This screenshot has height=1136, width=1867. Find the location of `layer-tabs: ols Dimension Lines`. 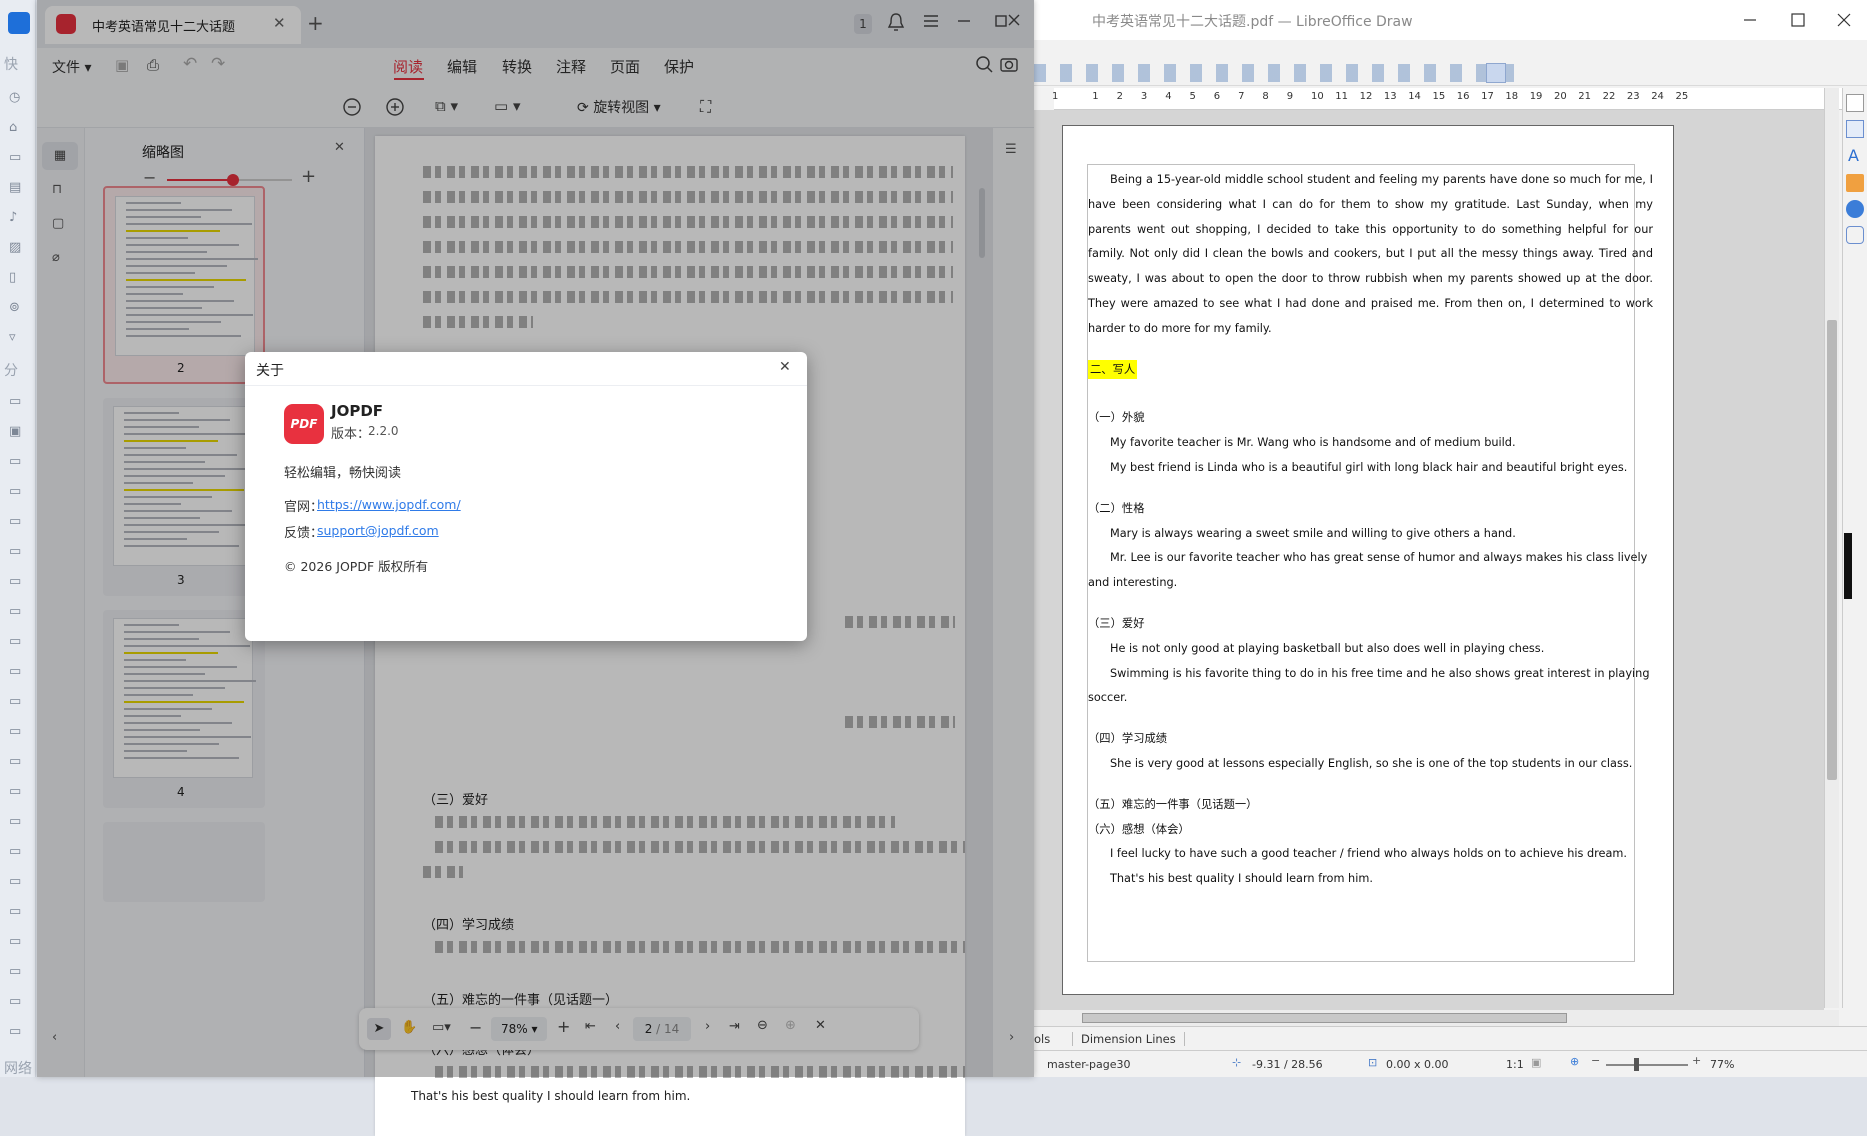

layer-tabs: ols Dimension Lines is located at coordinates (1450, 1038).